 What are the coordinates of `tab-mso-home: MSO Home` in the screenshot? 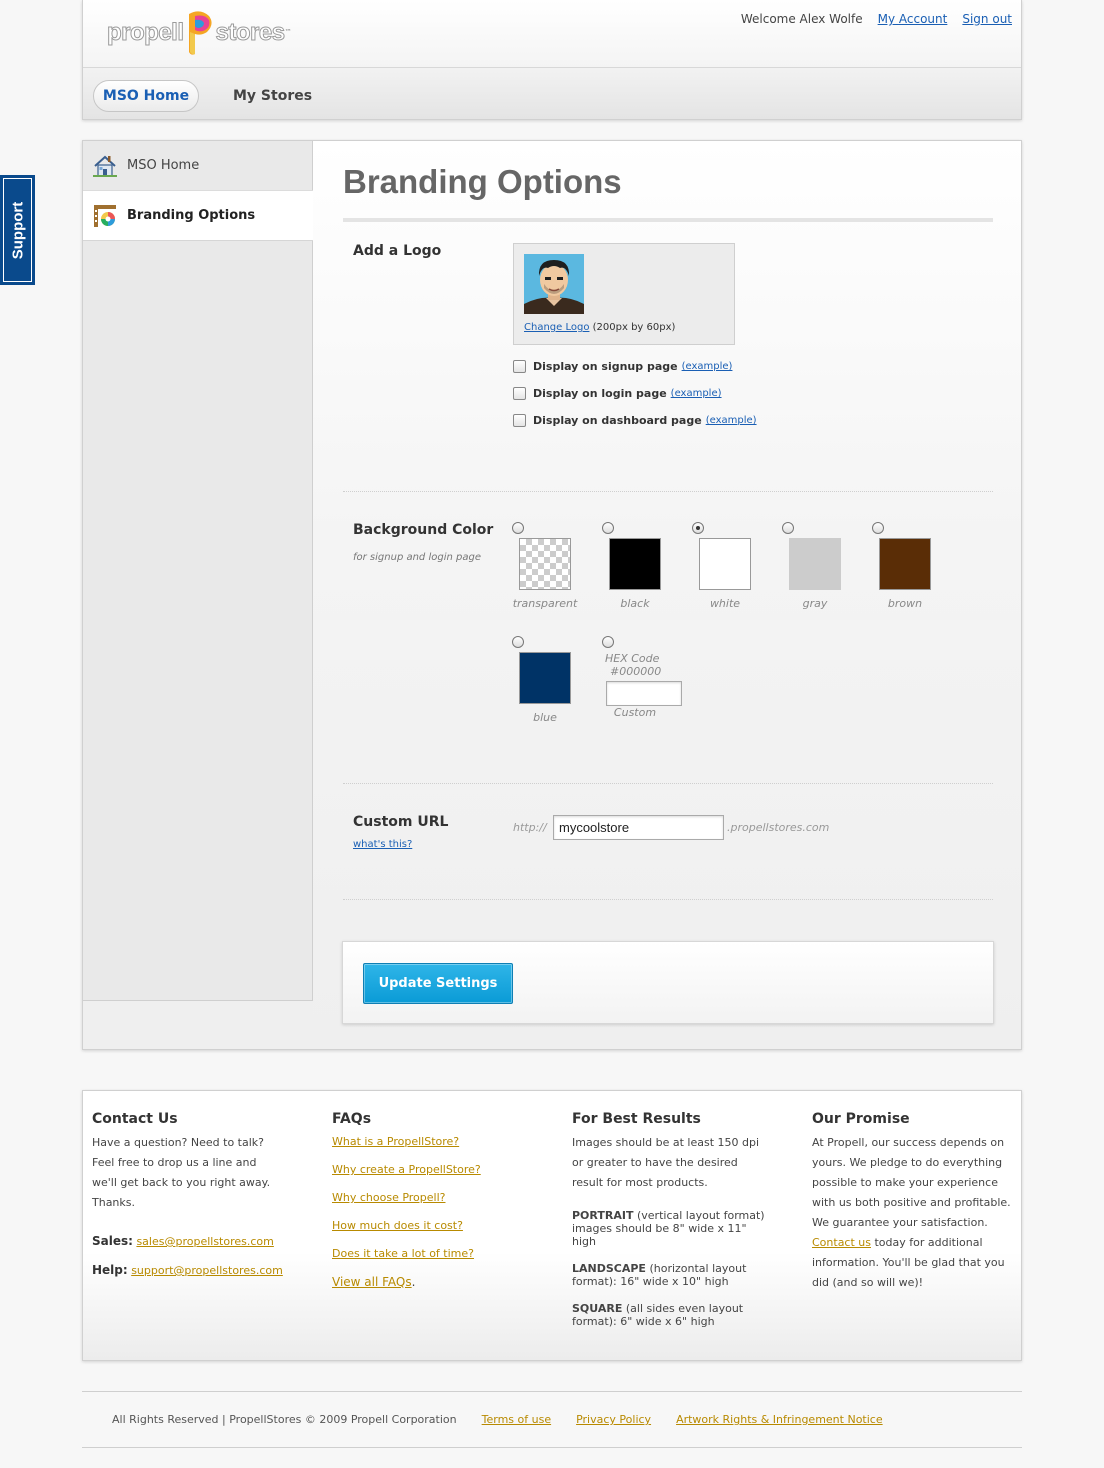 It's located at (146, 96).